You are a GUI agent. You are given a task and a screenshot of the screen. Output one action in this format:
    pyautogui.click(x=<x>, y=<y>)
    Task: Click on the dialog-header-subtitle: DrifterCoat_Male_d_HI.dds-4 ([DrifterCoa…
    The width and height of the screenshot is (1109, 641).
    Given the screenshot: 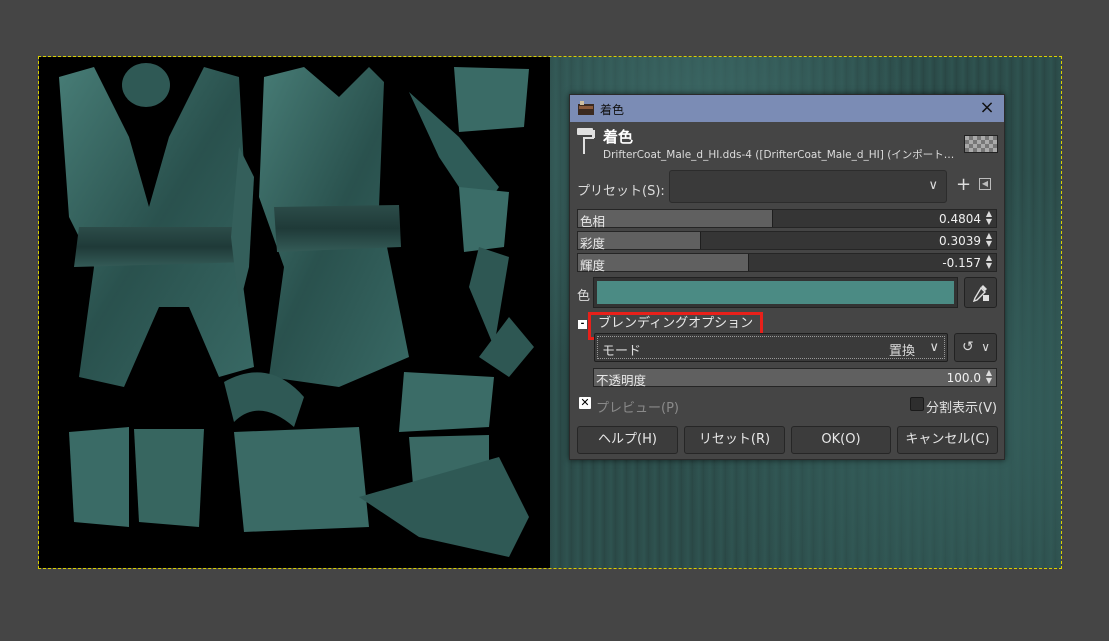 What is the action you would take?
    pyautogui.click(x=779, y=155)
    